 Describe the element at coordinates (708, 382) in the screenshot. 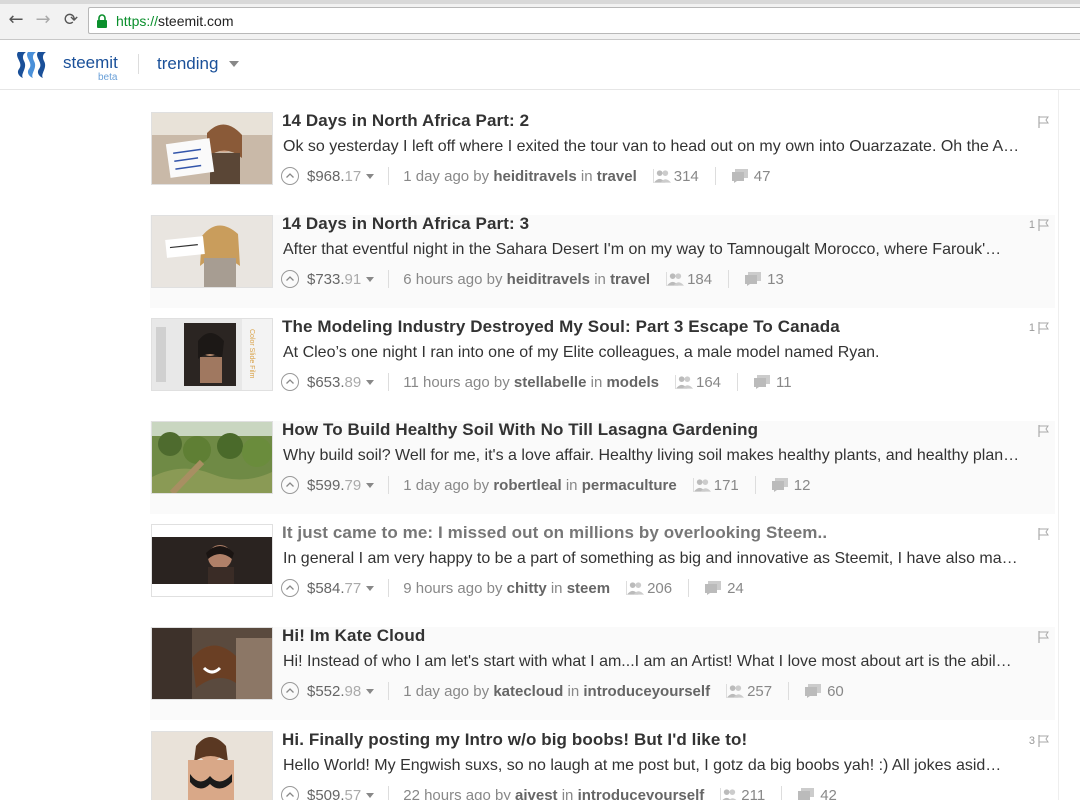

I see `voter-count: 164` at that location.